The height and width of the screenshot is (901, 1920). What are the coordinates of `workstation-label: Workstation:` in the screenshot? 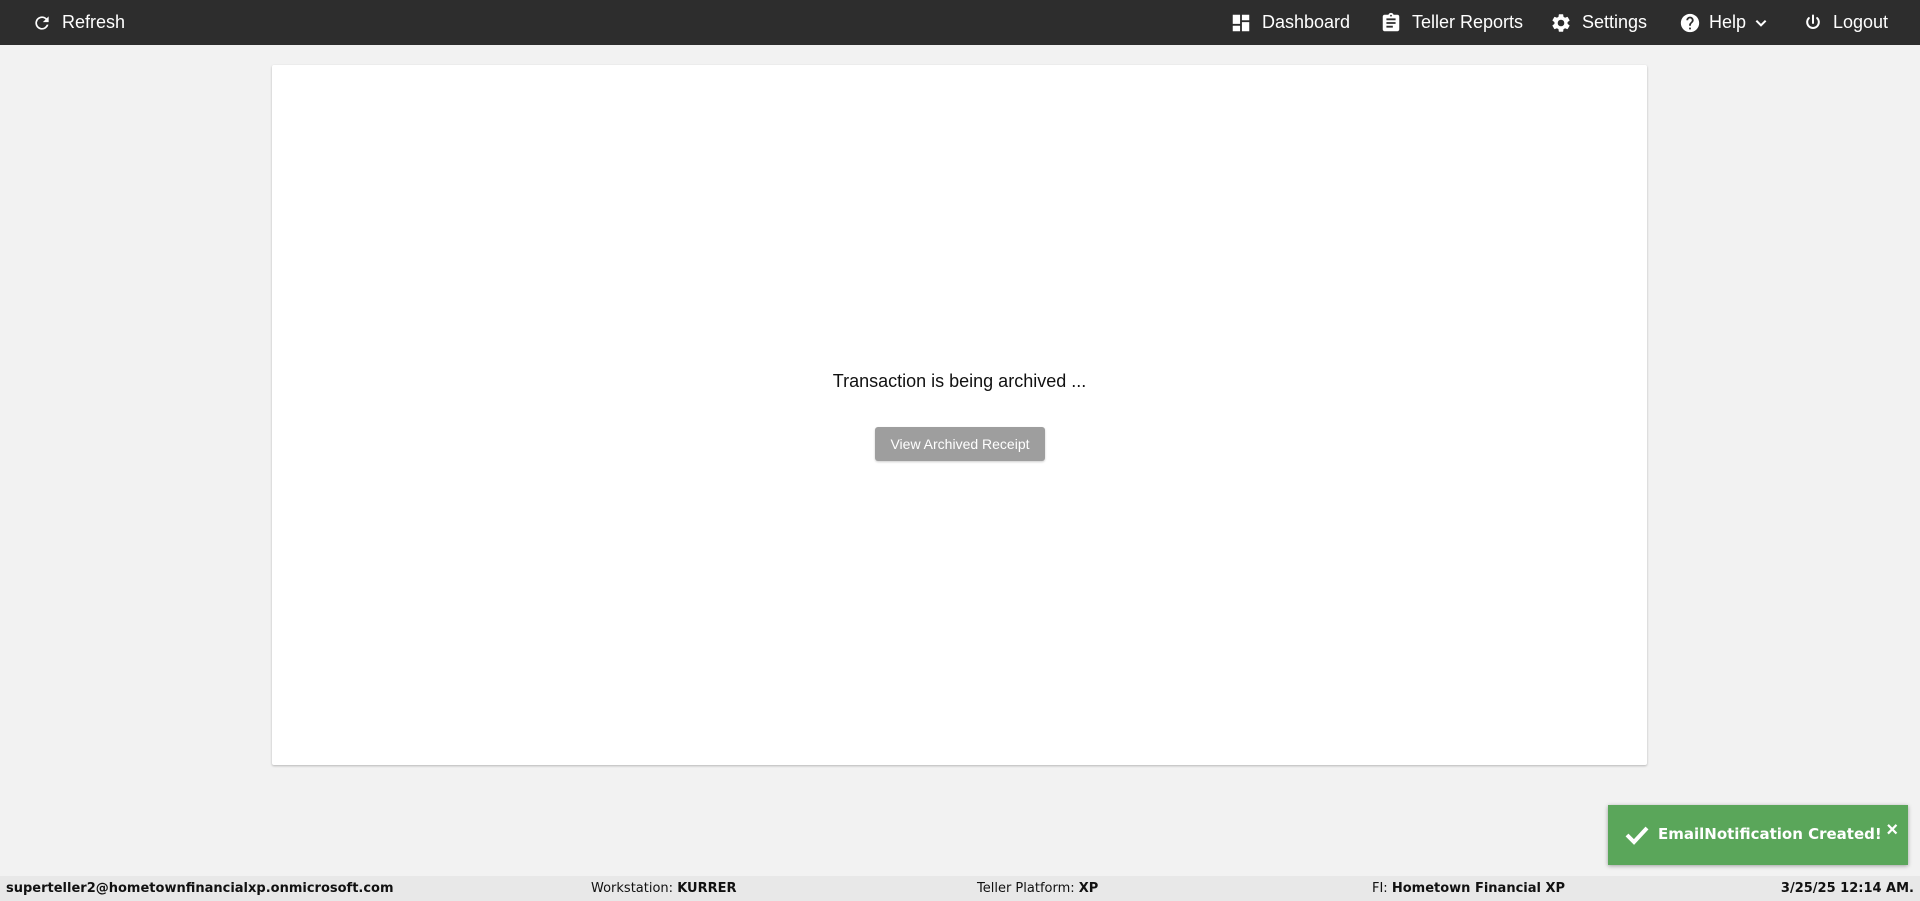 It's located at (632, 888).